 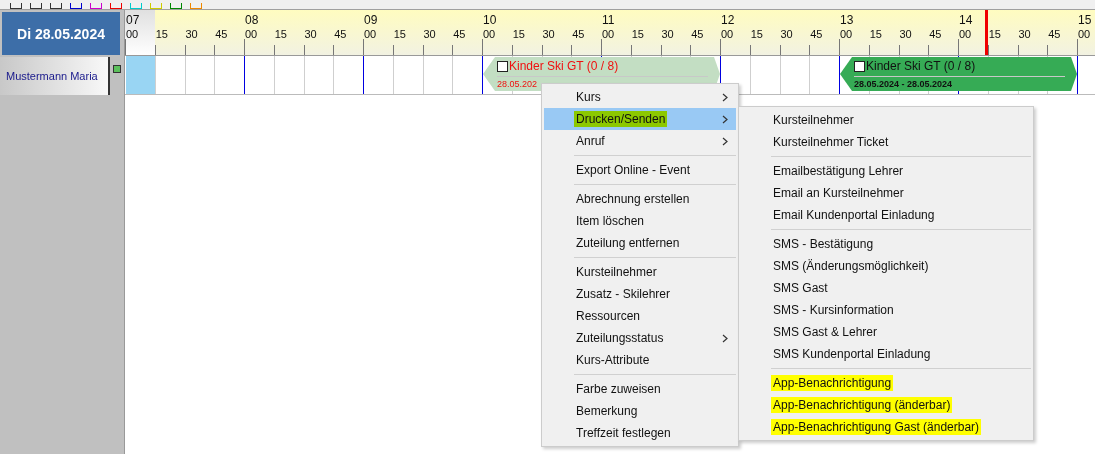 What do you see at coordinates (55, 76) in the screenshot?
I see `resource-name: Mustermann Maria` at bounding box center [55, 76].